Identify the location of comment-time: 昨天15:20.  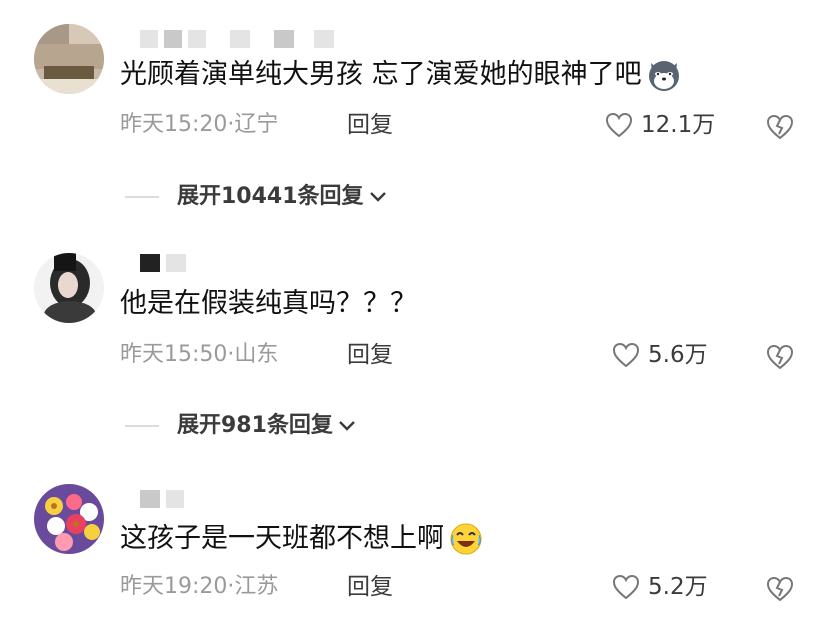
(174, 124).